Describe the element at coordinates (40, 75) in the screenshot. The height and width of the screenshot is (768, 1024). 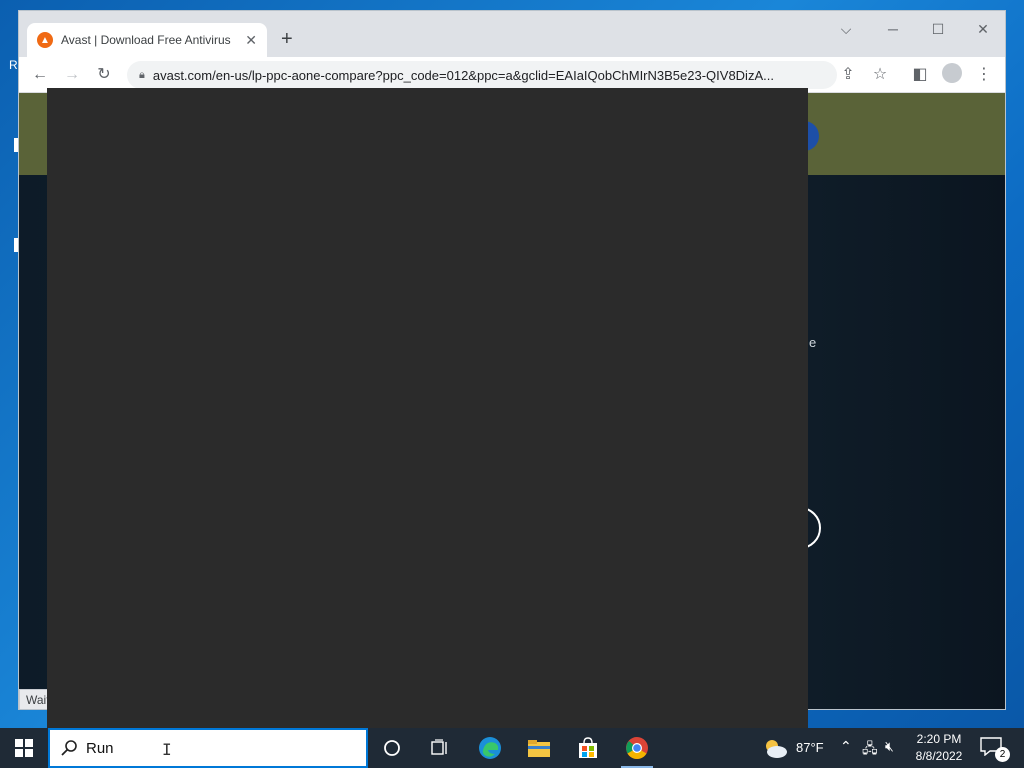
I see `back-button: ←` at that location.